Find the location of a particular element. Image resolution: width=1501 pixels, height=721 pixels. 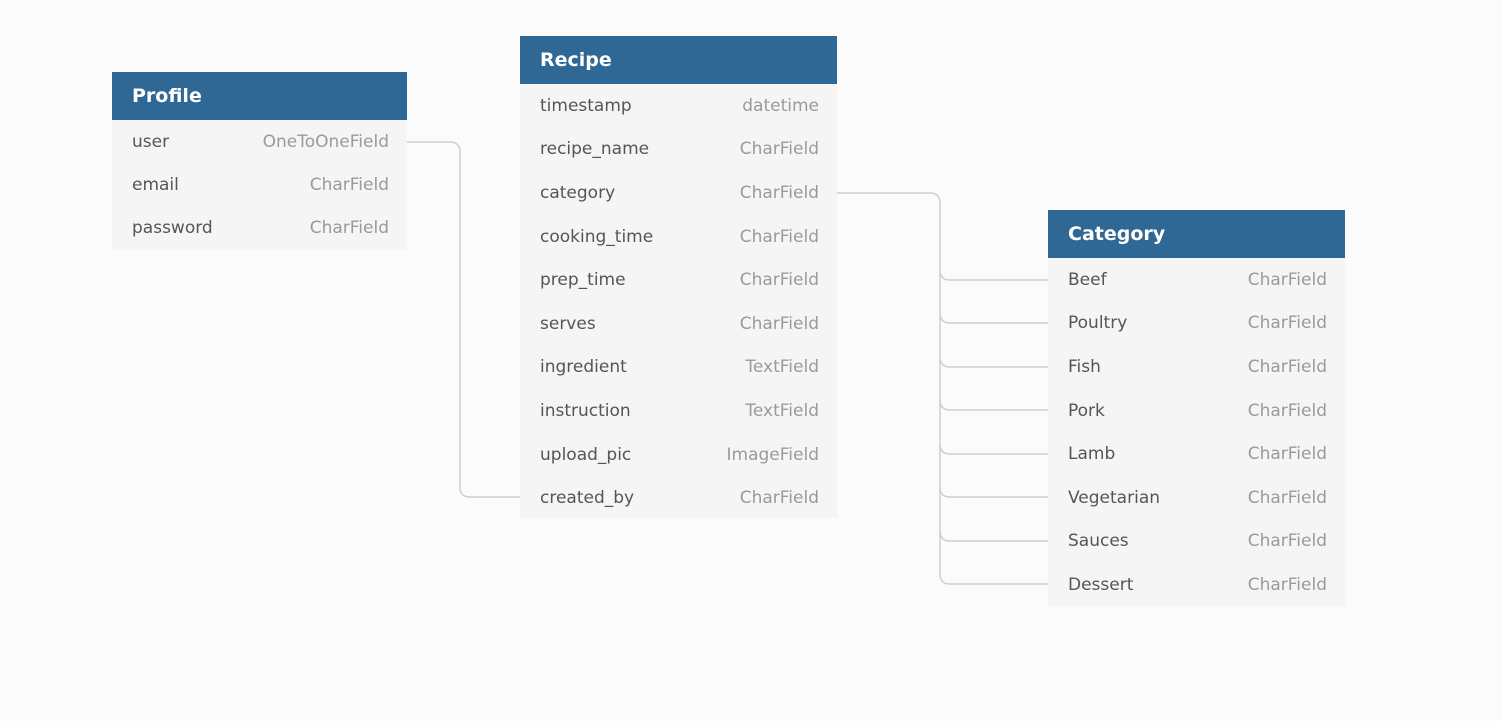

connector-category-poultry is located at coordinates (993, 318).